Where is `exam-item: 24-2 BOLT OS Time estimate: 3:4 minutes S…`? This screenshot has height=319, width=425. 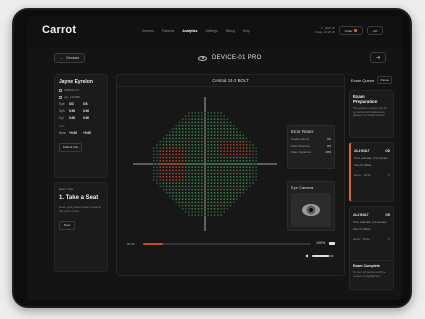
exam-item: 24-2 BOLT OS Time estimate: 3:4 minutes S… is located at coordinates (371, 236).